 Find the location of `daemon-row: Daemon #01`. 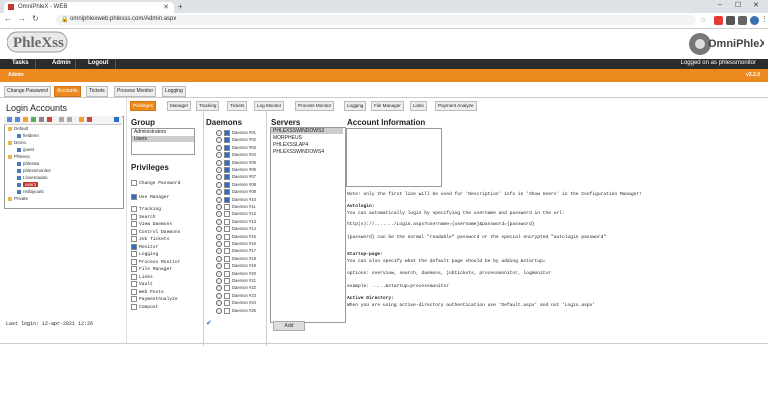

daemon-row: Daemon #01 is located at coordinates (236, 133).